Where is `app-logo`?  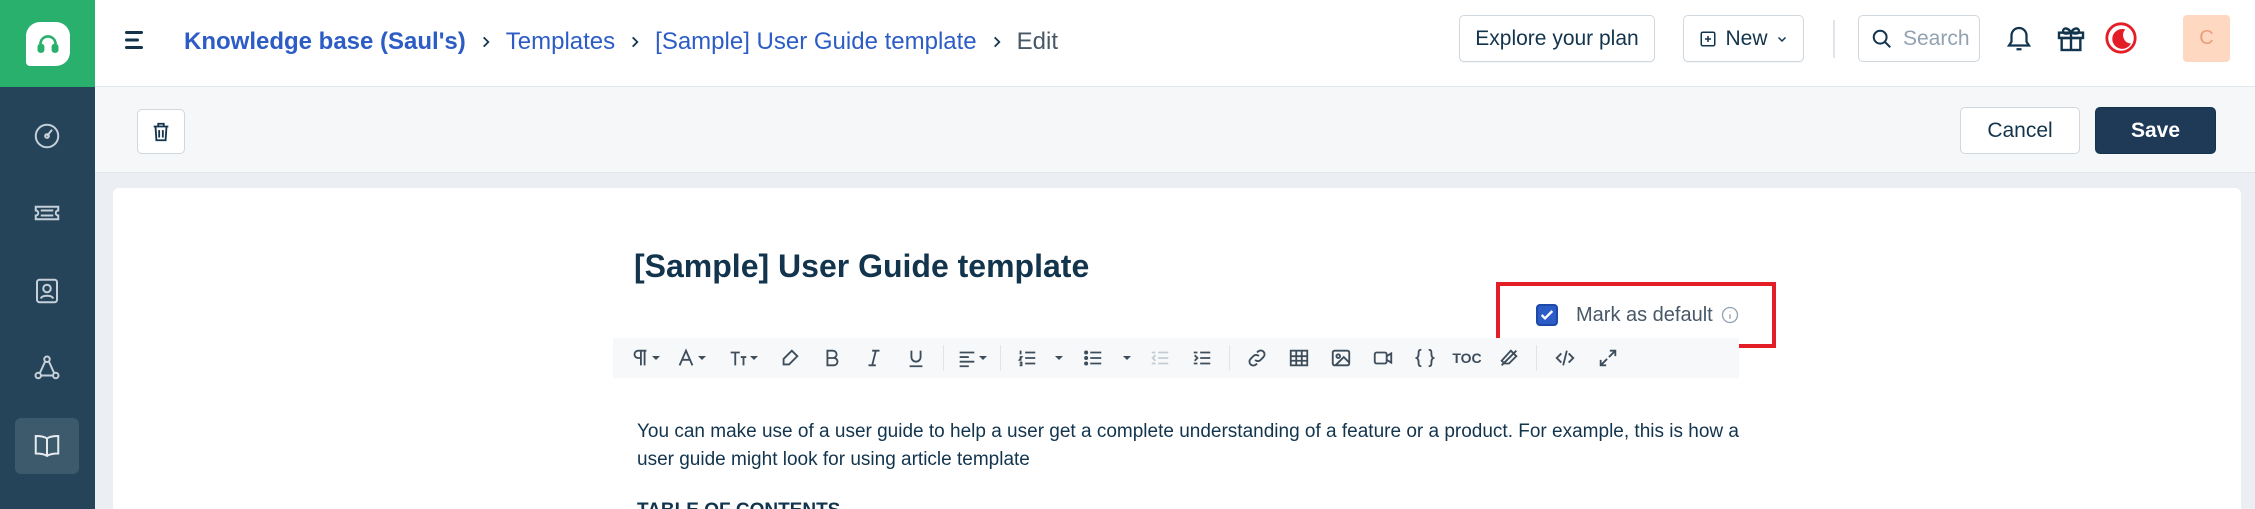 app-logo is located at coordinates (47, 43).